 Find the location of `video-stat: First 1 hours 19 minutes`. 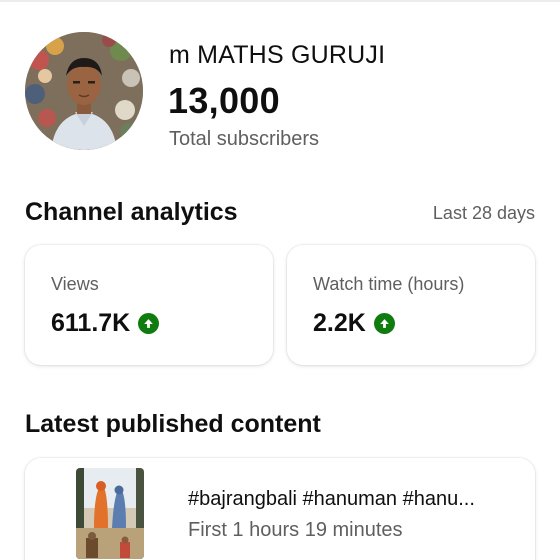

video-stat: First 1 hours 19 minutes is located at coordinates (295, 530).